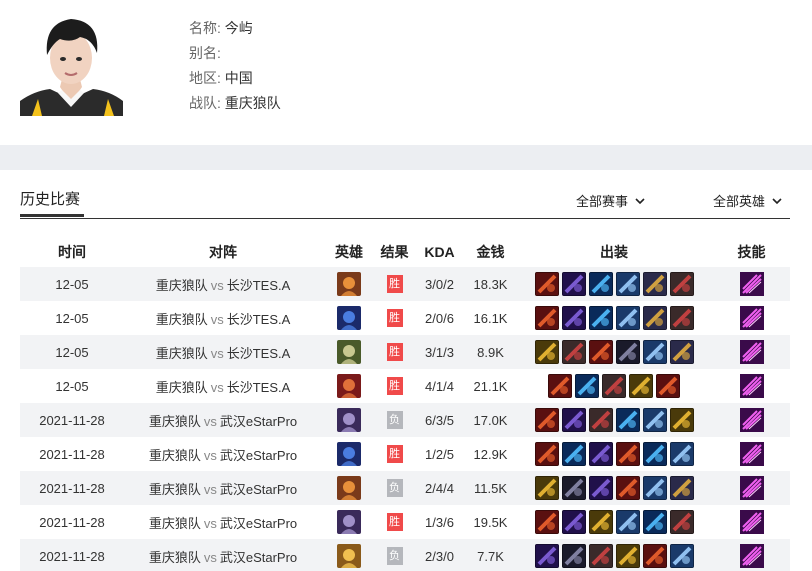 The height and width of the screenshot is (571, 812). Describe the element at coordinates (439, 522) in the screenshot. I see `kda-value: 1/3/6` at that location.